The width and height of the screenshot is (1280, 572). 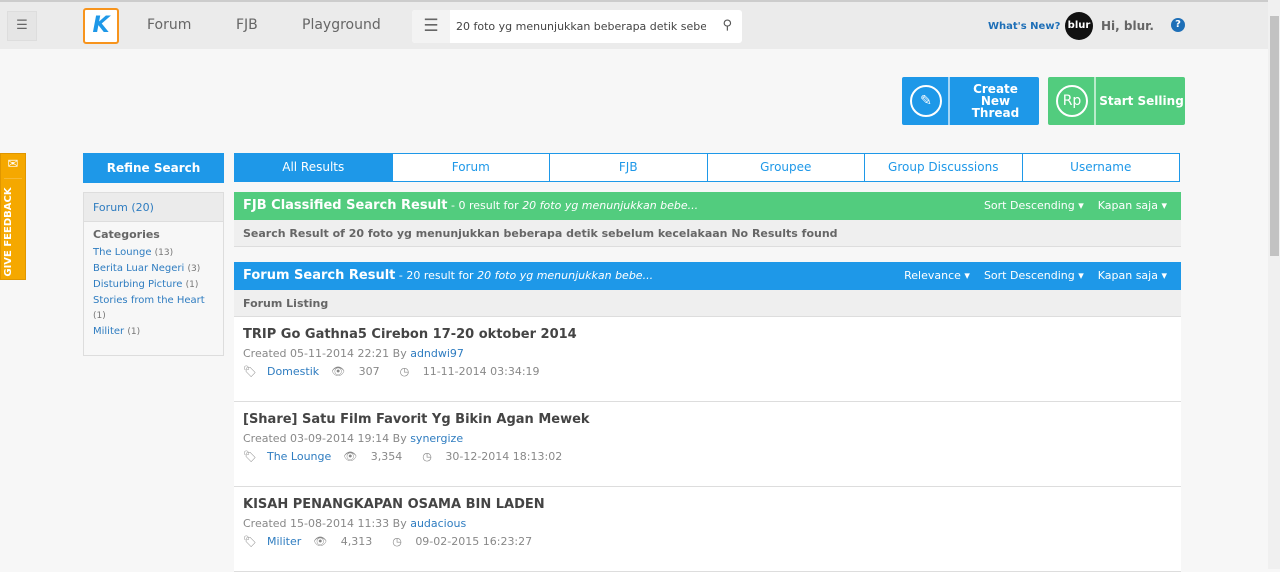 What do you see at coordinates (438, 523) in the screenshot?
I see `thread-author: audacious` at bounding box center [438, 523].